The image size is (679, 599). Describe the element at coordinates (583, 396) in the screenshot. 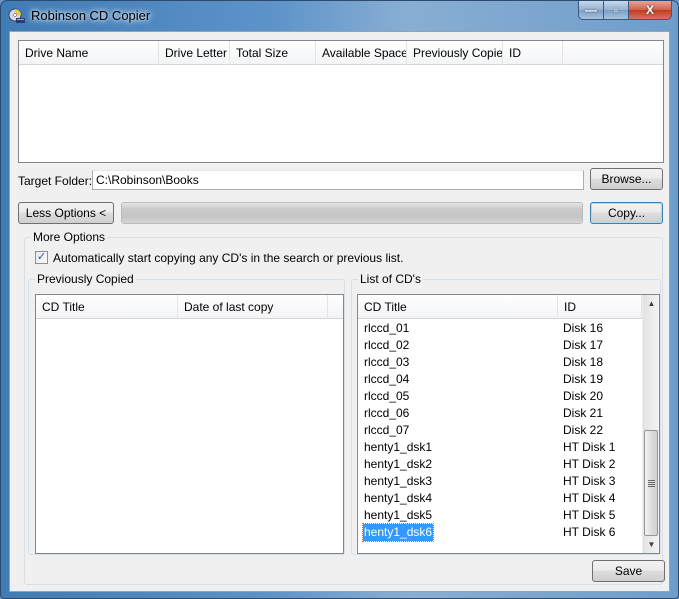

I see `cd-id-cell: Disk 20` at that location.